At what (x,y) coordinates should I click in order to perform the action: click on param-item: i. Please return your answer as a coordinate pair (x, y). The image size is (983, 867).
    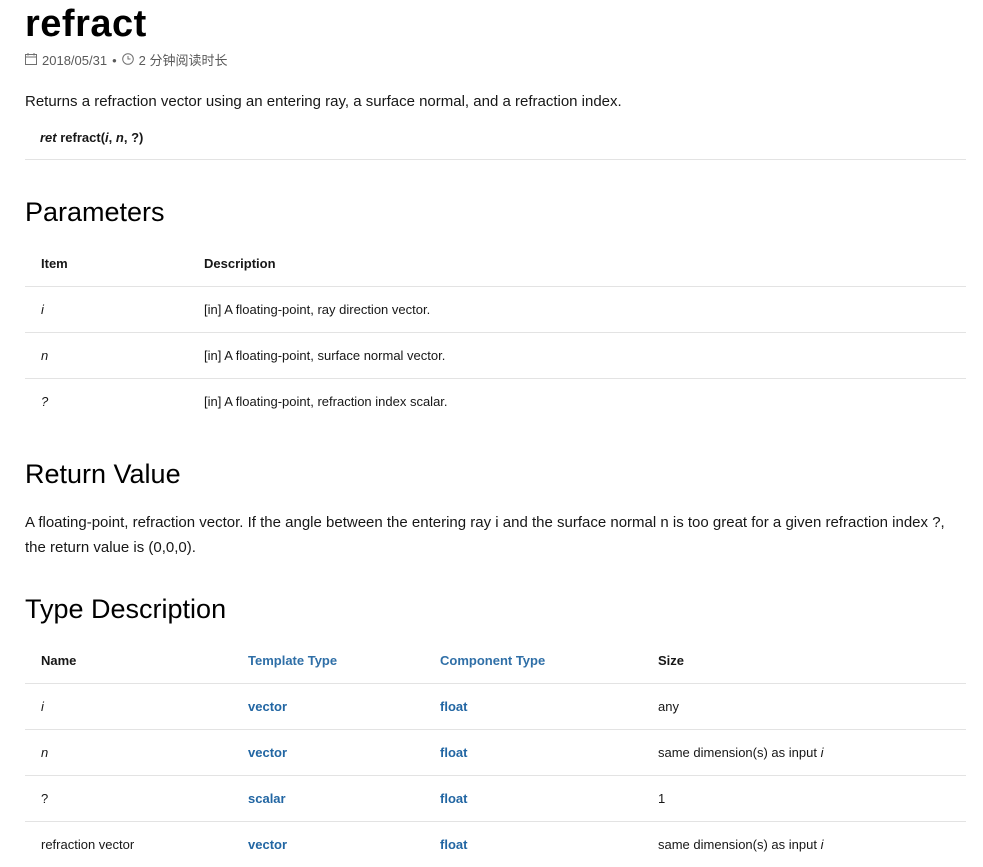
    Looking at the image, I should click on (106, 310).